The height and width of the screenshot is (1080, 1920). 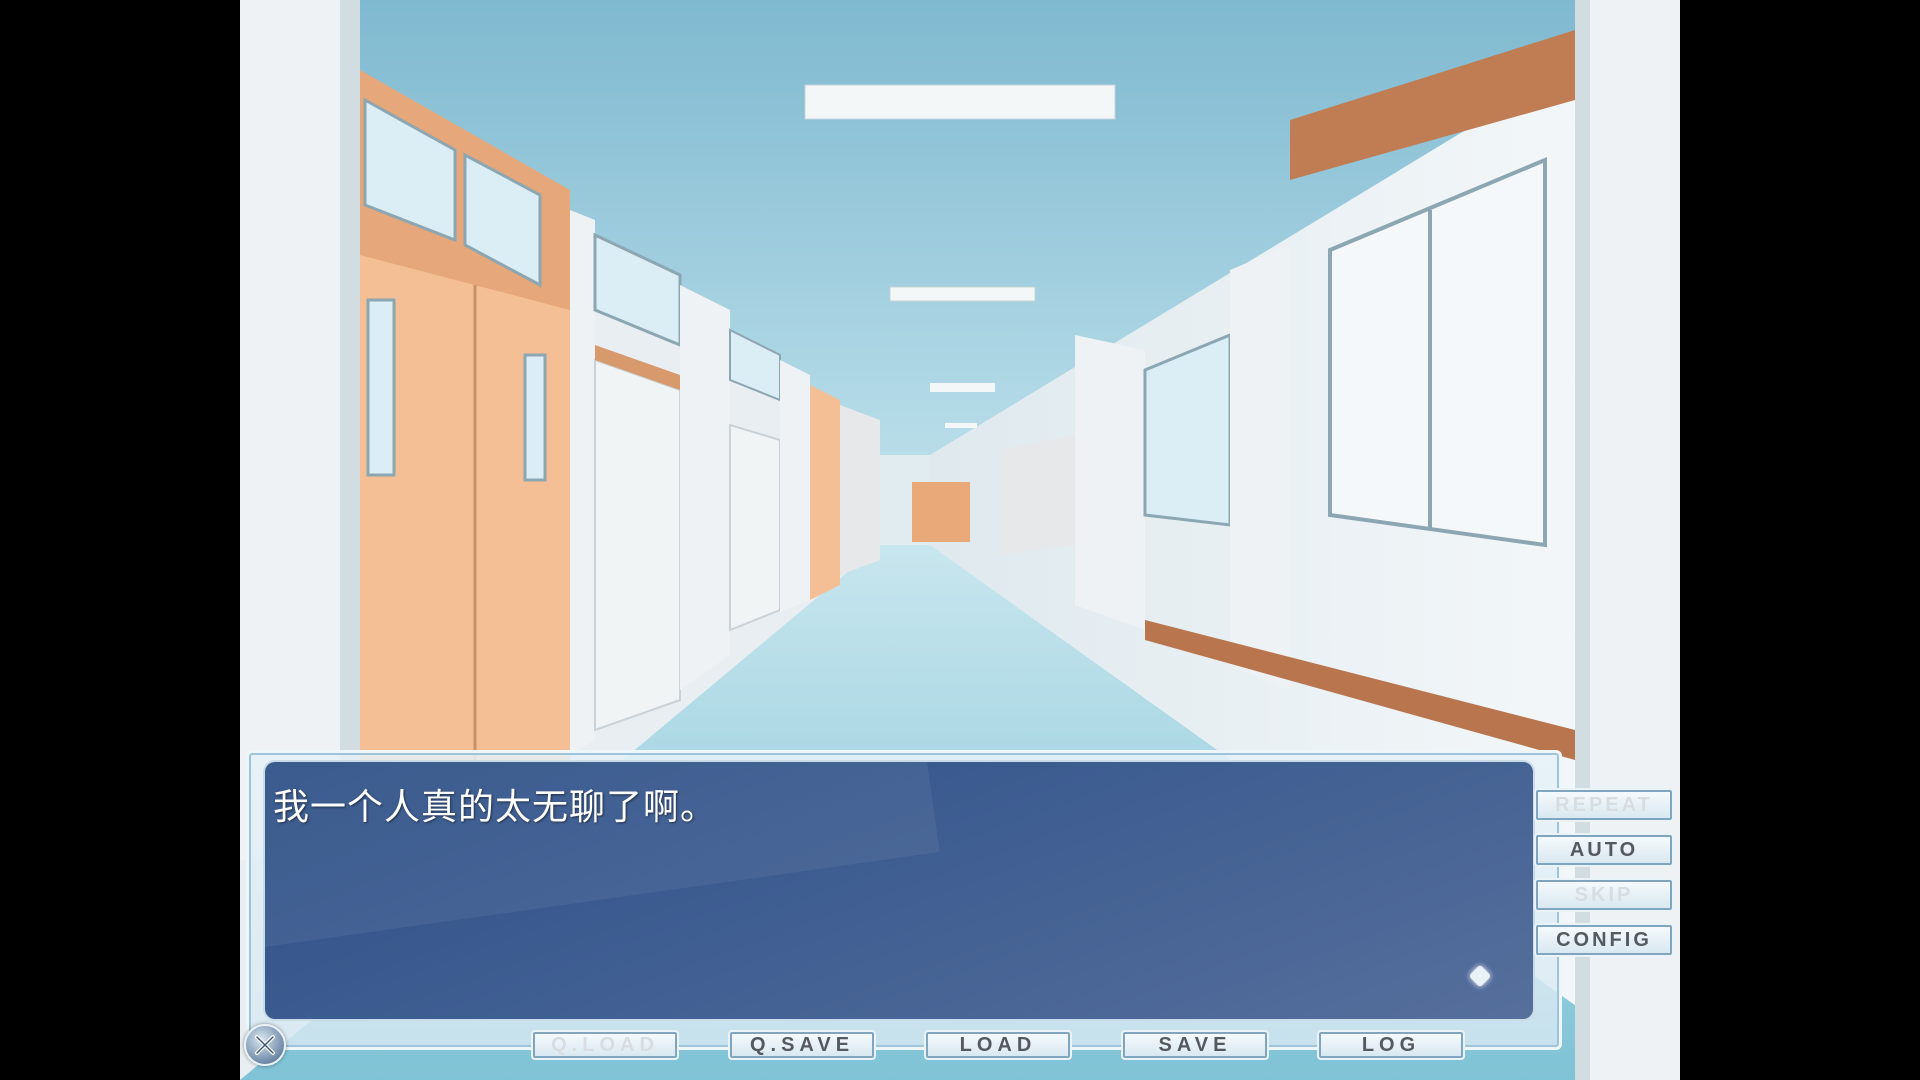 I want to click on close-window-button, so click(x=265, y=1045).